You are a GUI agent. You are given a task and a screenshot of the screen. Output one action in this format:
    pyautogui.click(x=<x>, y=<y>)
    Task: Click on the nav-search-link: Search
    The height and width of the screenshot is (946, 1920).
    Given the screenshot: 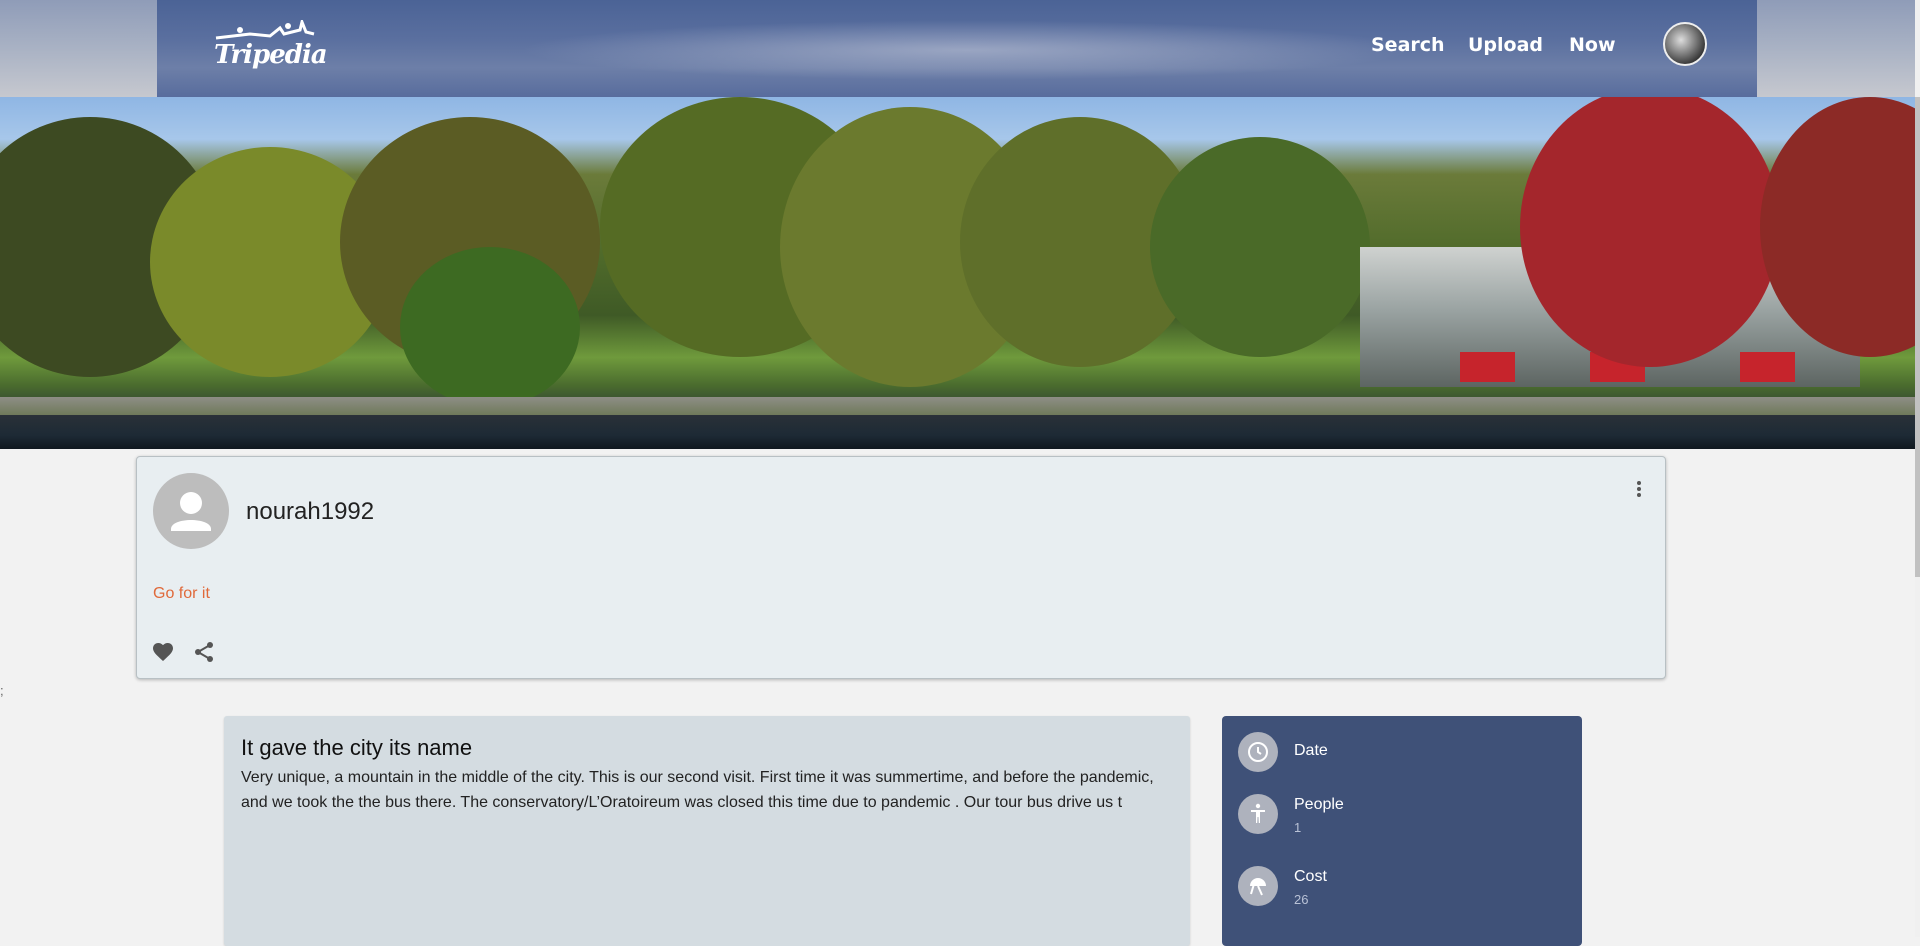 What is the action you would take?
    pyautogui.click(x=1408, y=45)
    